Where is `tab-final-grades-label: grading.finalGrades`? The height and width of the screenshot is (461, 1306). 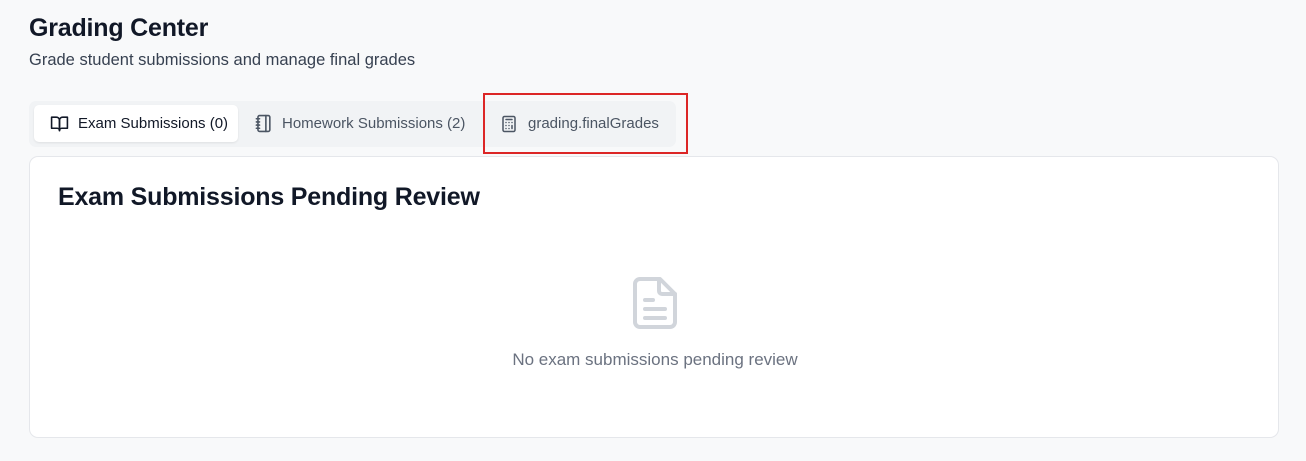 tab-final-grades-label: grading.finalGrades is located at coordinates (593, 123).